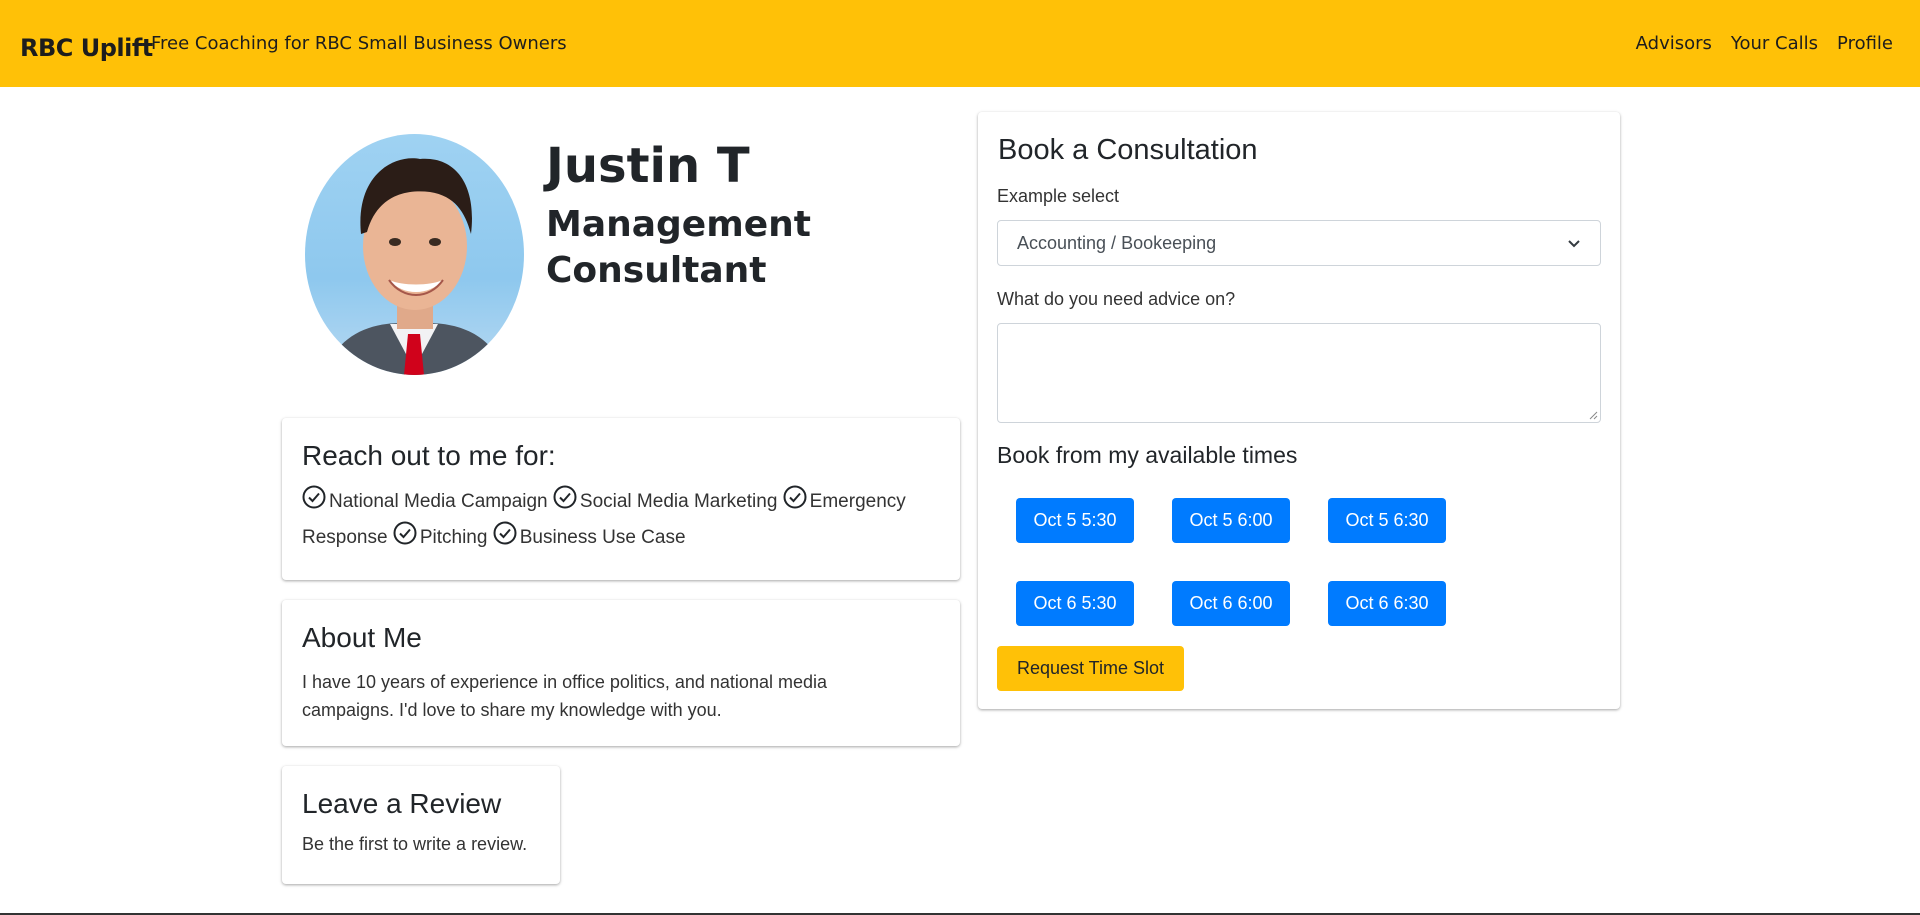 Image resolution: width=1920 pixels, height=915 pixels. I want to click on advisor-avatar, so click(414, 254).